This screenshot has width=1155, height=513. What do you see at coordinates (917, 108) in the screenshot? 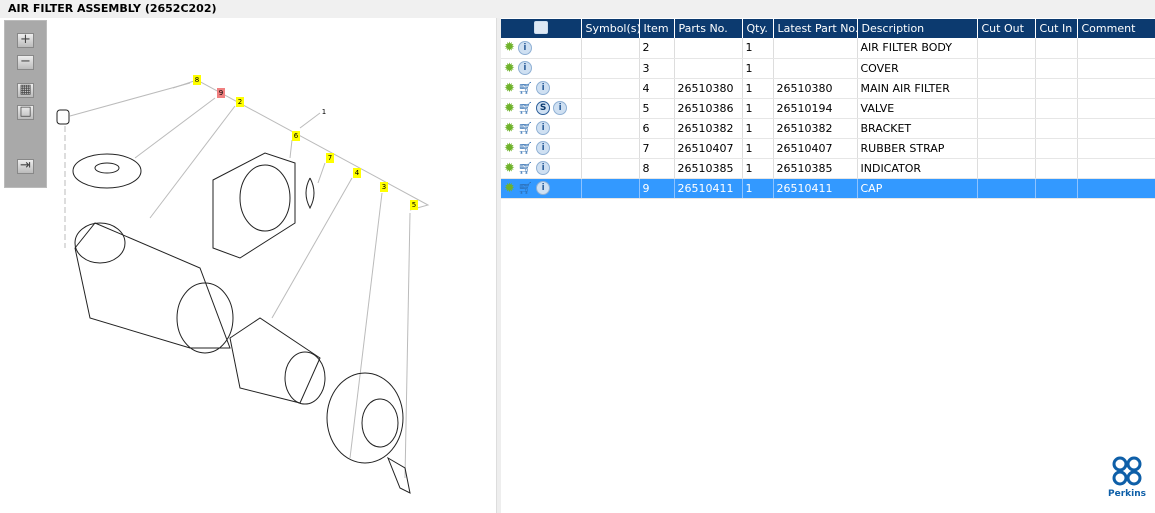
I see `description-cell: VALVE` at bounding box center [917, 108].